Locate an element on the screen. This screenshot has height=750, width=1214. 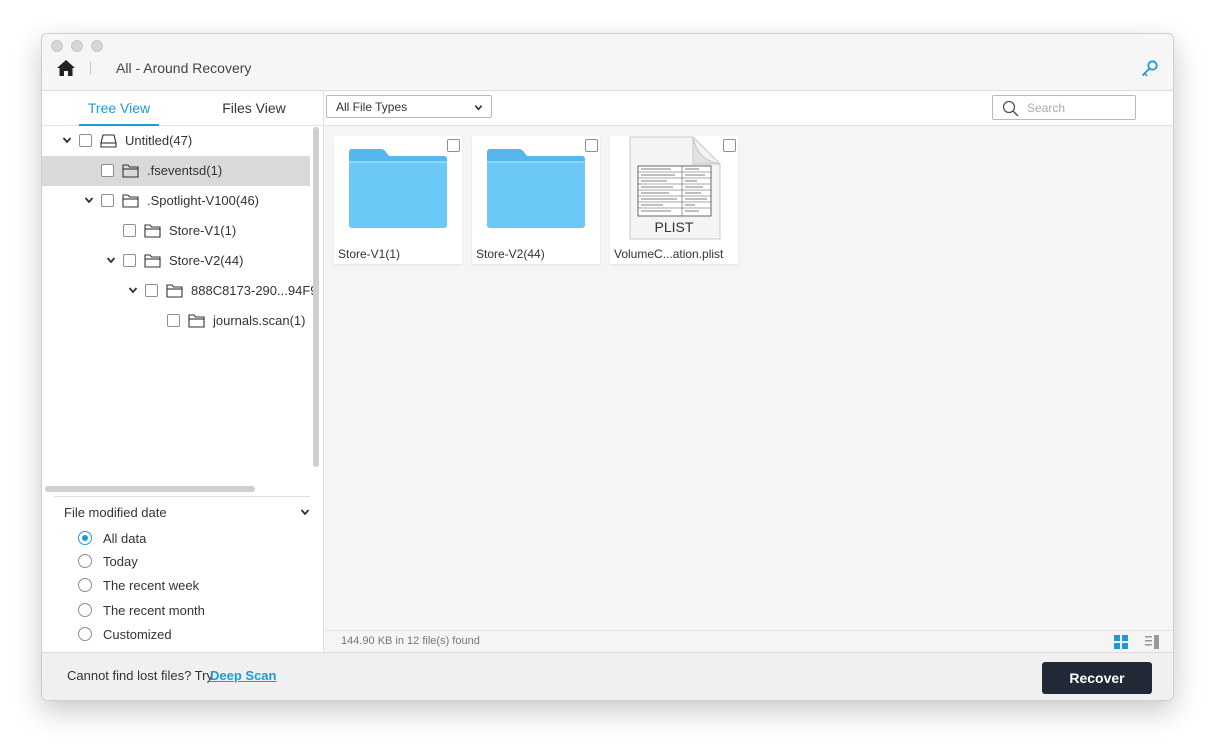
file-type-value: All File Types is located at coordinates (372, 107).